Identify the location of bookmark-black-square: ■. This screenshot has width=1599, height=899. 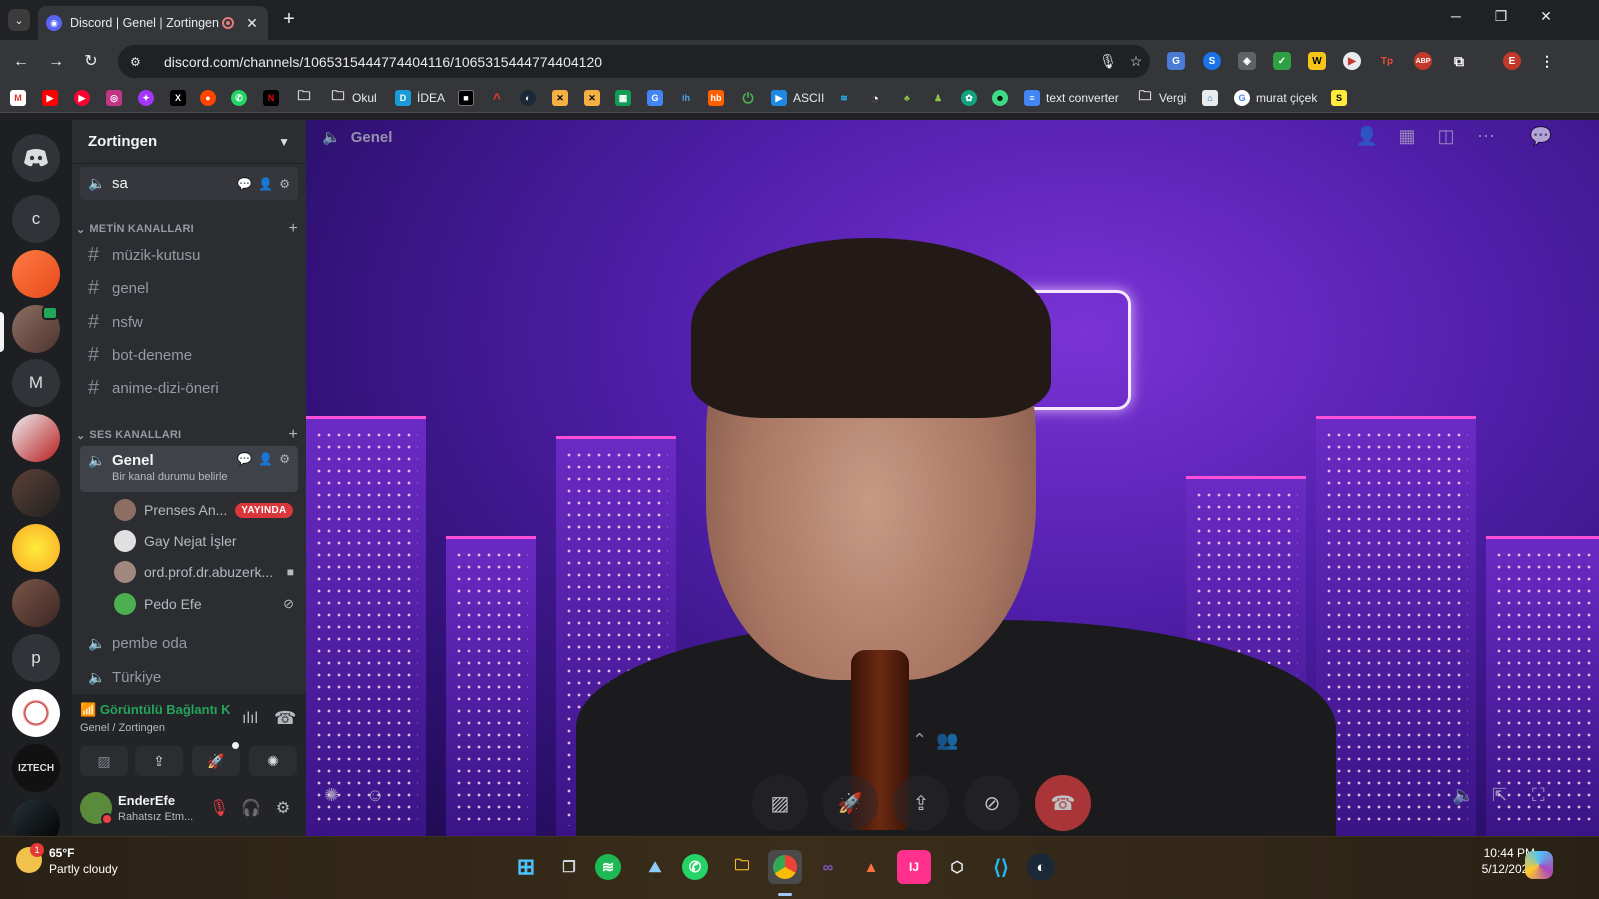
(466, 98).